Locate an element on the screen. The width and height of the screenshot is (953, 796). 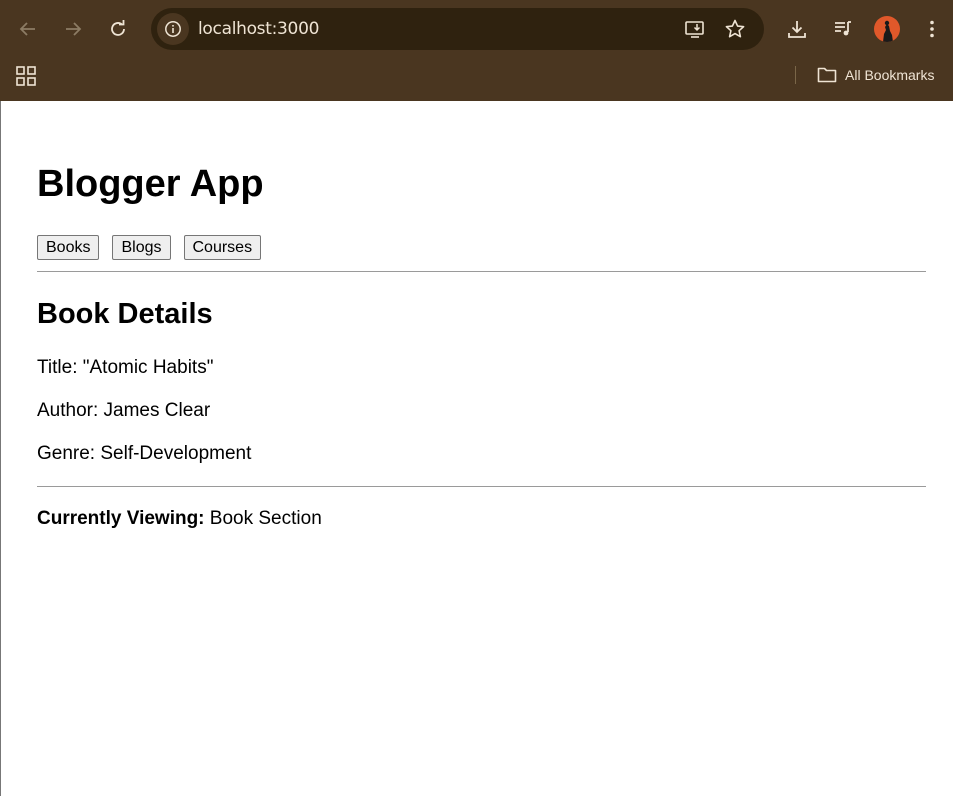
current-view-status: Currently Viewing: Book Section is located at coordinates (179, 519).